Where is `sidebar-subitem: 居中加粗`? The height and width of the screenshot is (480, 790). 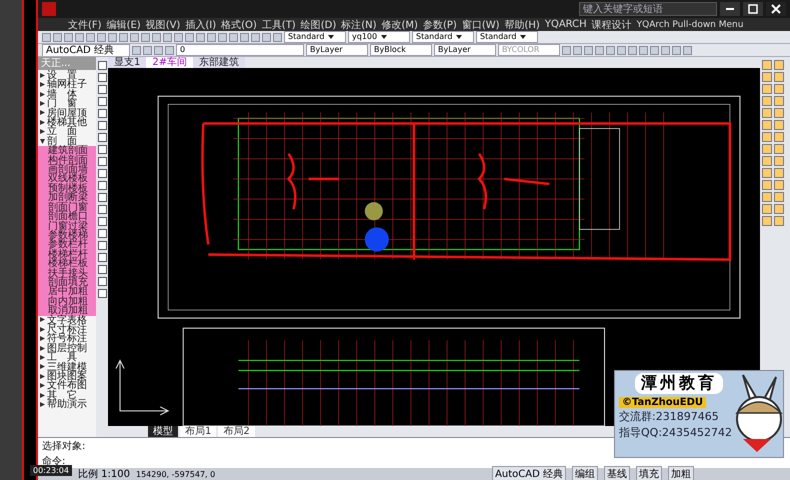 sidebar-subitem: 居中加粗 is located at coordinates (67, 292).